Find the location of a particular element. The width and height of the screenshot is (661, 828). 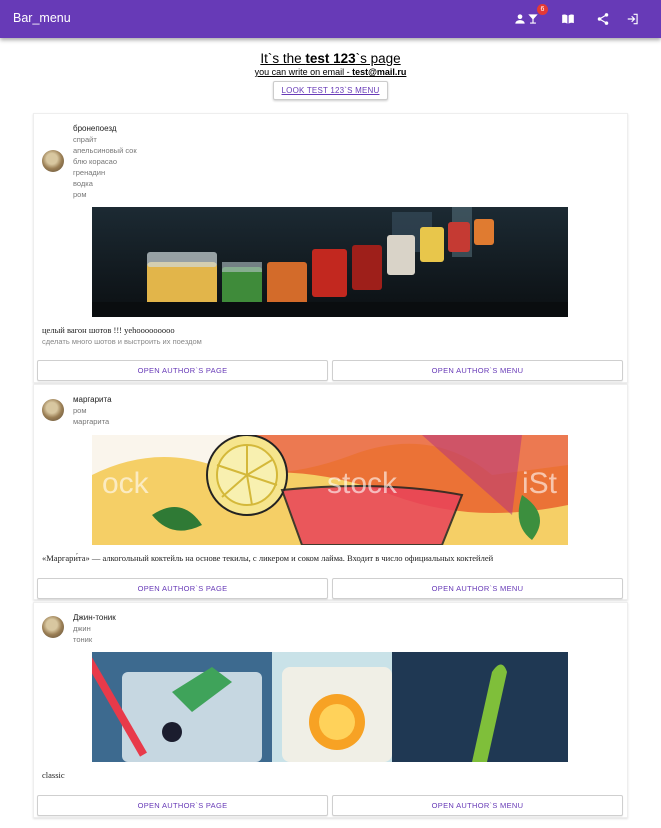

author-name: test 123 is located at coordinates (330, 58).